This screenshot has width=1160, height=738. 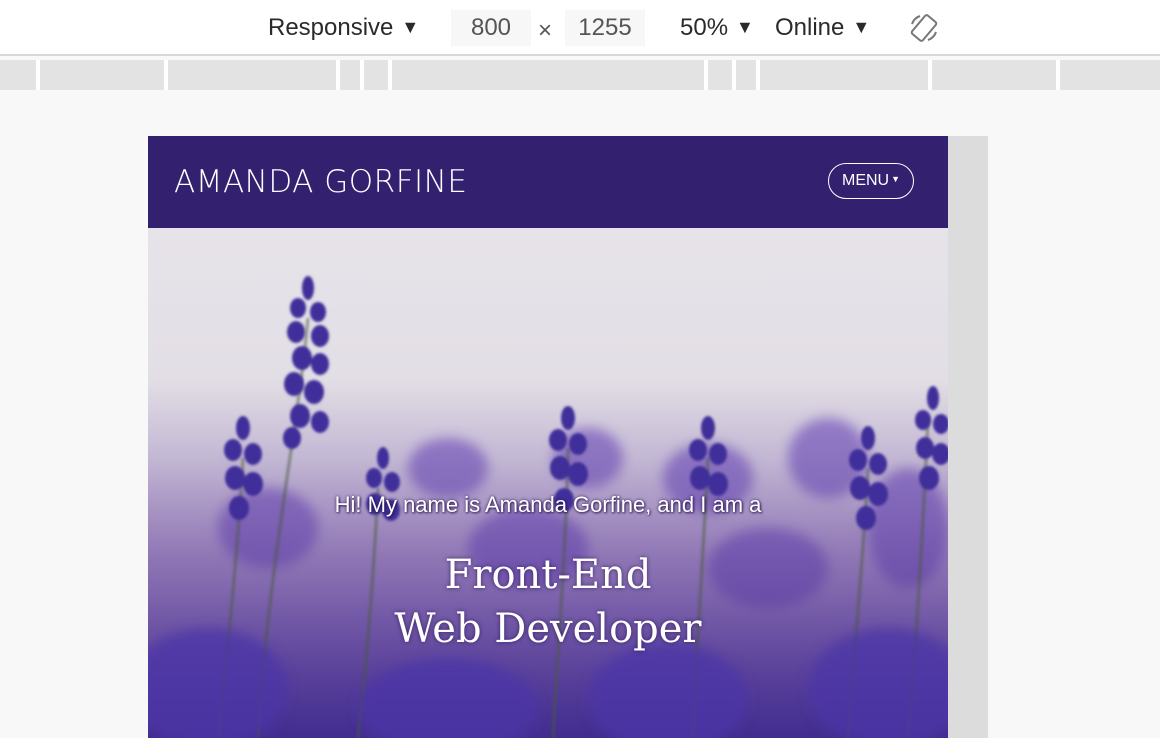 I want to click on responsive-toolbar: Responsive ▼ × 50% ▼ Online ▼, so click(x=580, y=28).